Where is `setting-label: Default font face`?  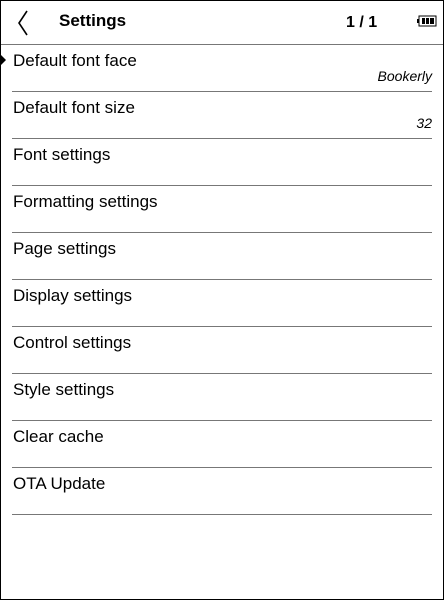 setting-label: Default font face is located at coordinates (75, 60).